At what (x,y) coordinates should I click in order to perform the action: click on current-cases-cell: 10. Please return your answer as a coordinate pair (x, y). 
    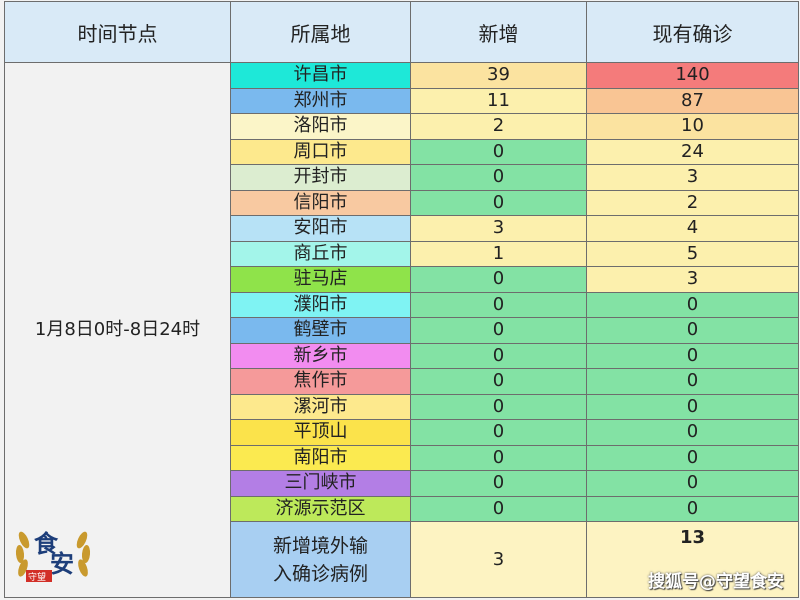
    Looking at the image, I should click on (692, 126).